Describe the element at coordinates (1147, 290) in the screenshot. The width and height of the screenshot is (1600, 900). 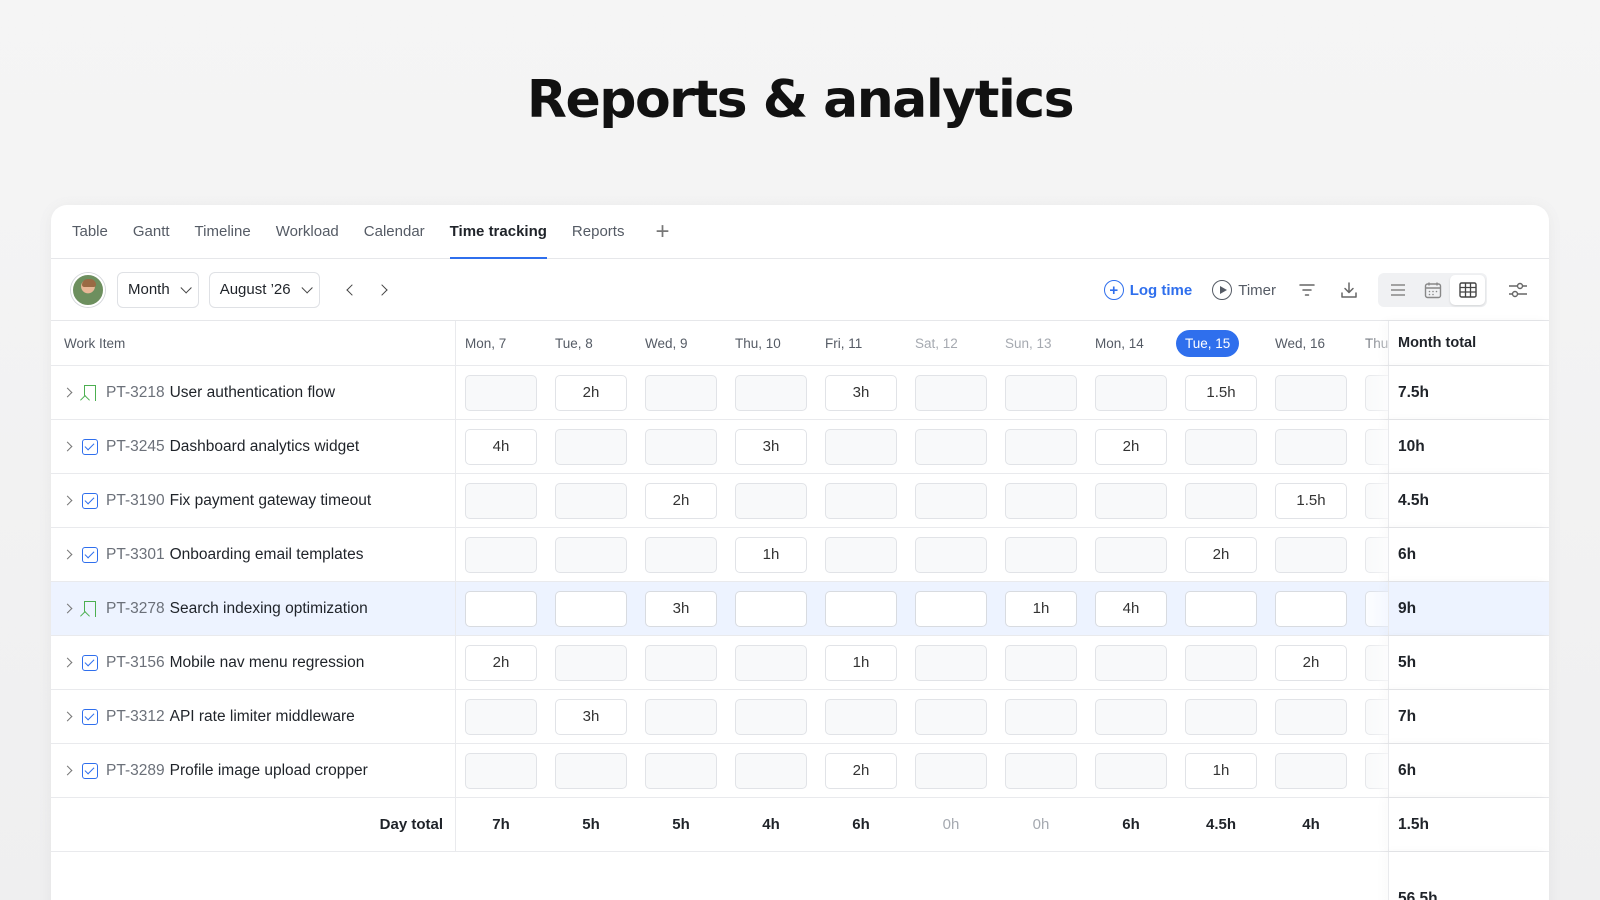
I see `log-time-button: + Log time` at that location.